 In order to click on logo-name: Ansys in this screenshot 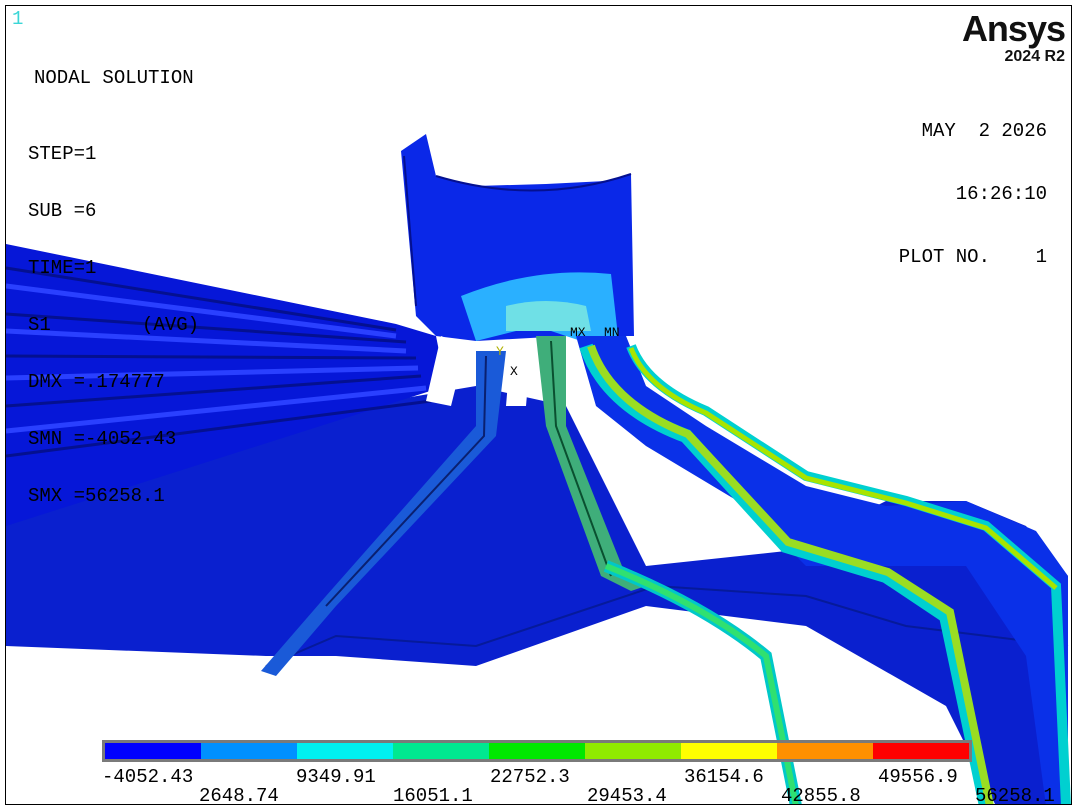, I will do `click(1013, 28)`.